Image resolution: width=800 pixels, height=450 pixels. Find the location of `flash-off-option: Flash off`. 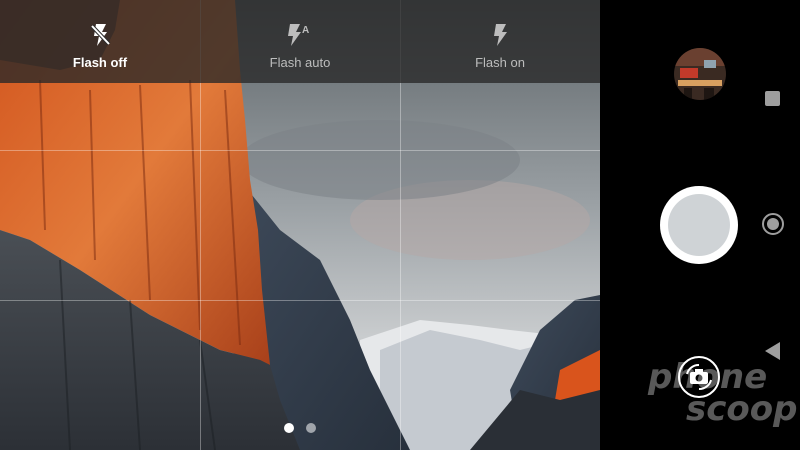

flash-off-option: Flash off is located at coordinates (100, 41).